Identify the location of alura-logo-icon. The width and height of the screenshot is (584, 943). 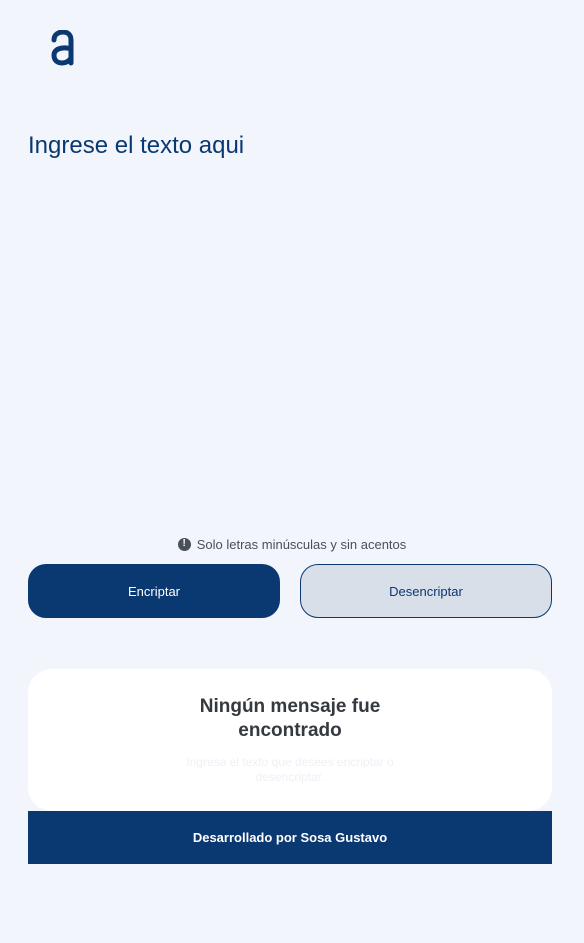
(62, 48).